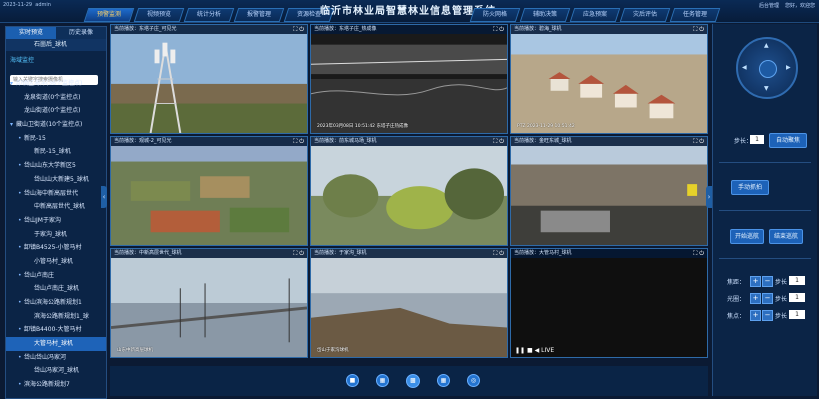 This screenshot has height=399, width=819. I want to click on tree-node: 岱山冯家河_球机, so click(56, 371).